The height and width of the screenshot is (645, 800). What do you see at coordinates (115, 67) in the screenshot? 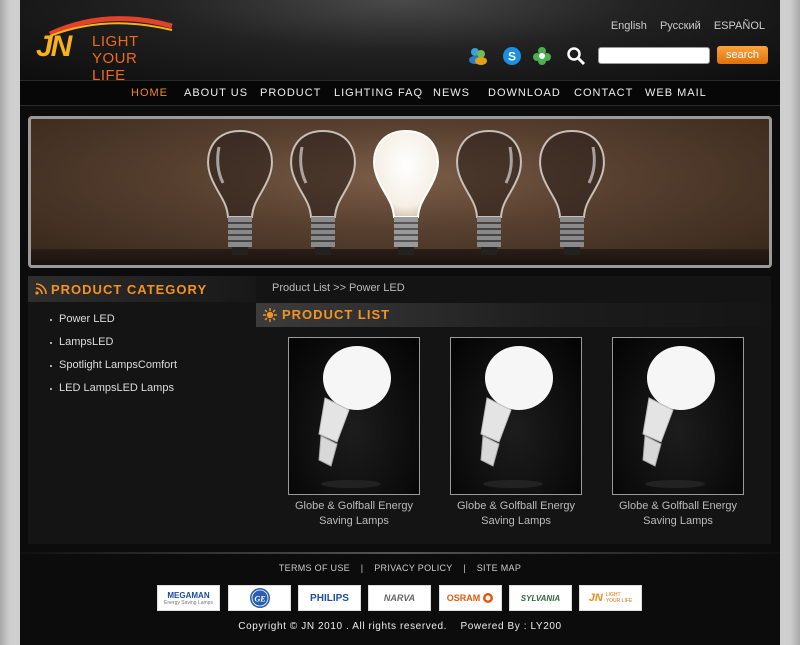
I see `logo-line2: YOUR LIFE` at bounding box center [115, 67].